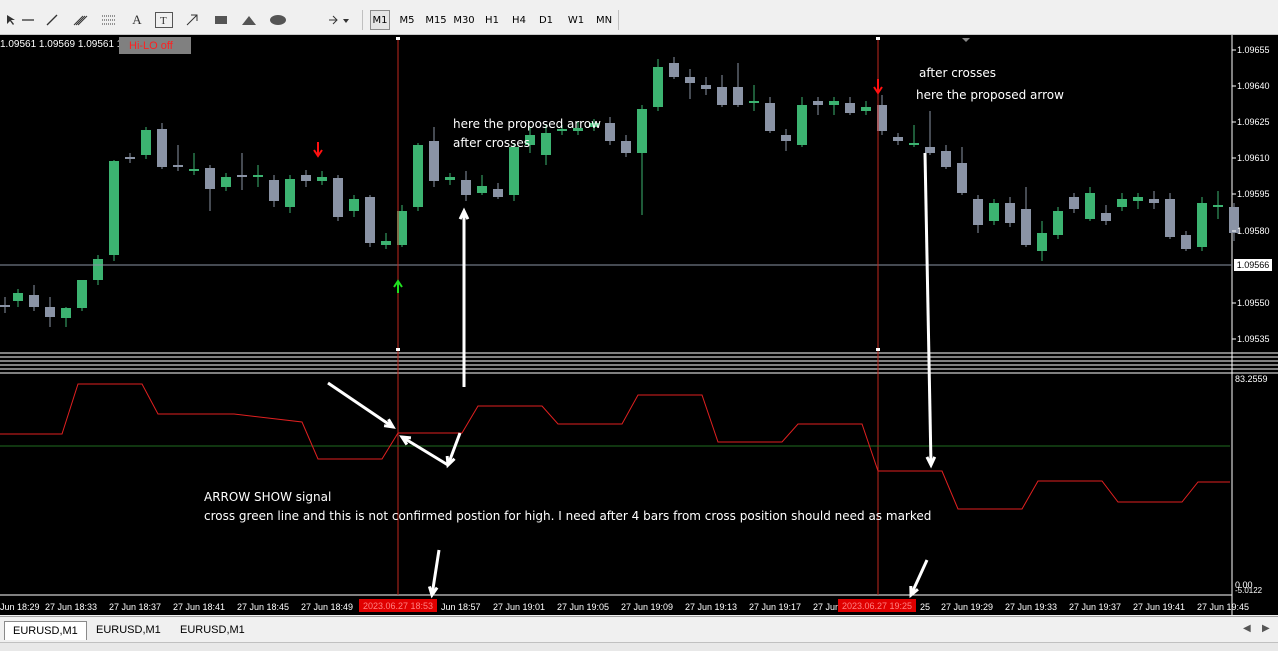 This screenshot has width=1278, height=651. What do you see at coordinates (193, 20) in the screenshot?
I see `arrow-tool-icon` at bounding box center [193, 20].